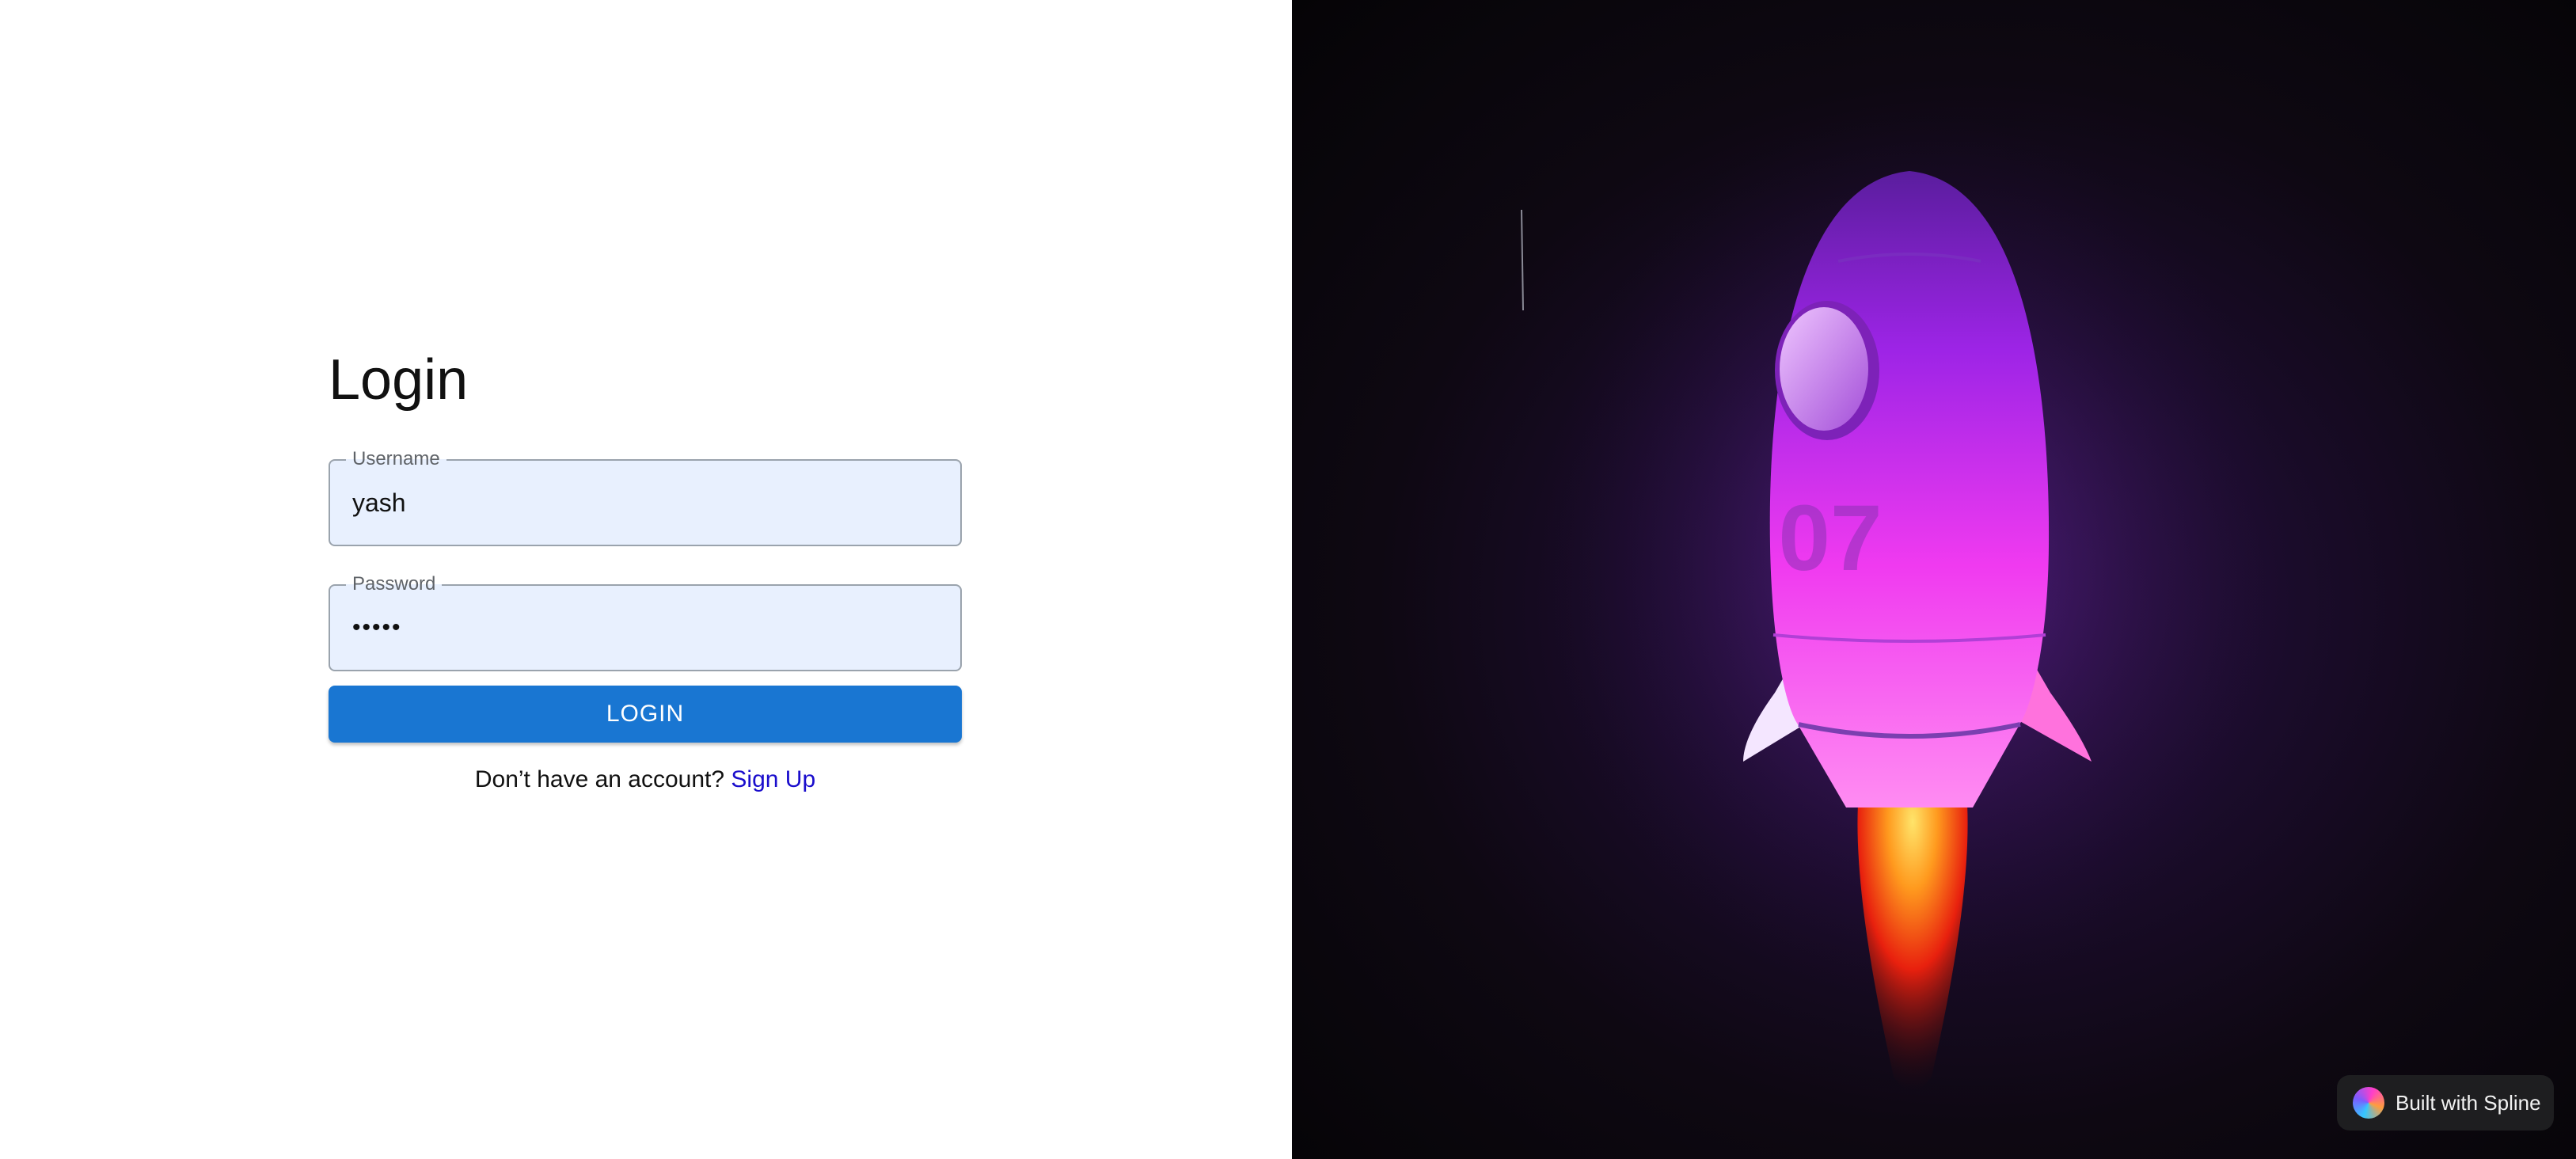  What do you see at coordinates (2368, 1103) in the screenshot?
I see `spline-logo-icon` at bounding box center [2368, 1103].